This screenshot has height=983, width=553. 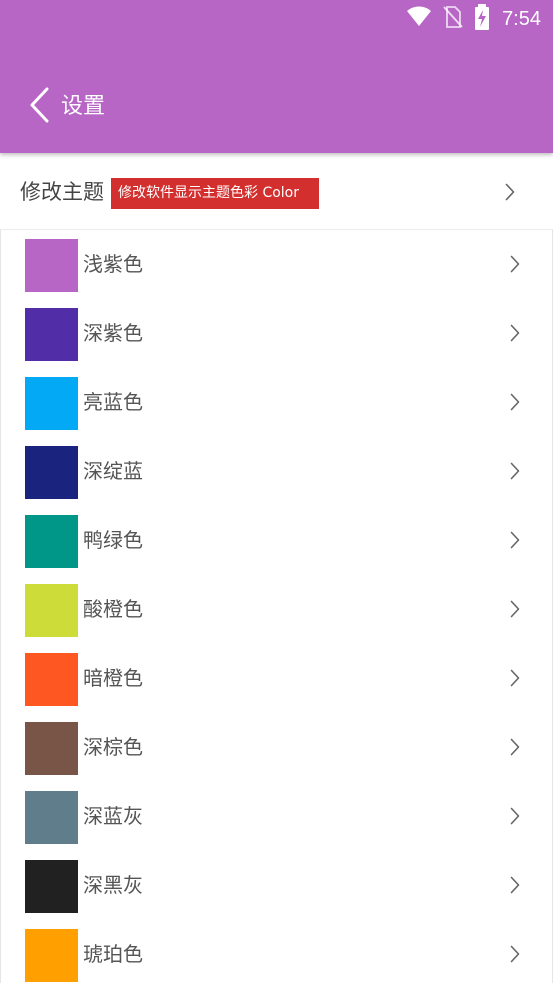 I want to click on color-option: 浅紫色, so click(x=276, y=264).